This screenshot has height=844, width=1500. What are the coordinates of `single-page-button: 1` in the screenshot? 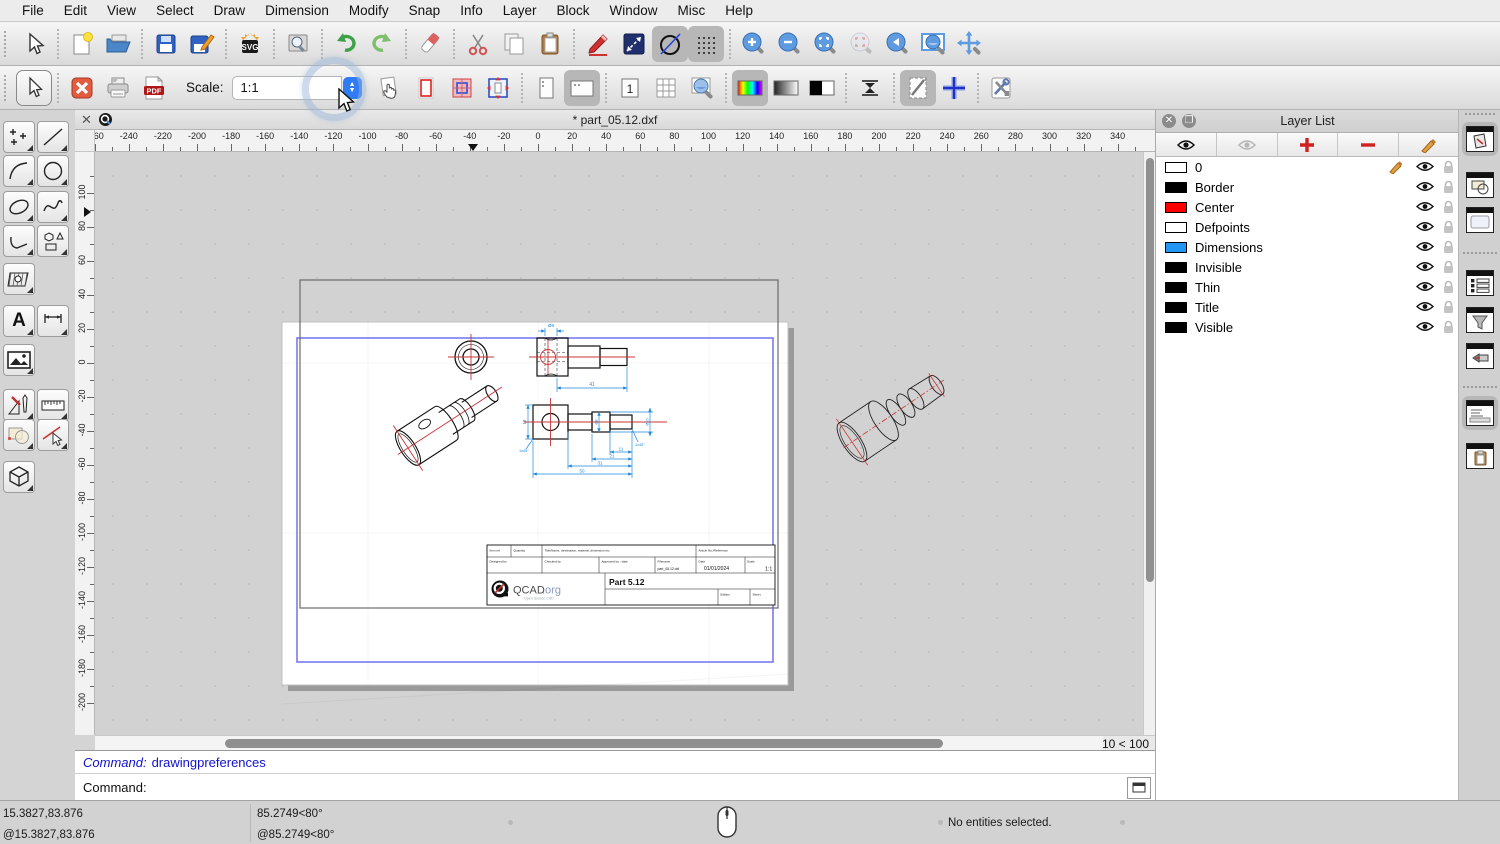 It's located at (630, 88).